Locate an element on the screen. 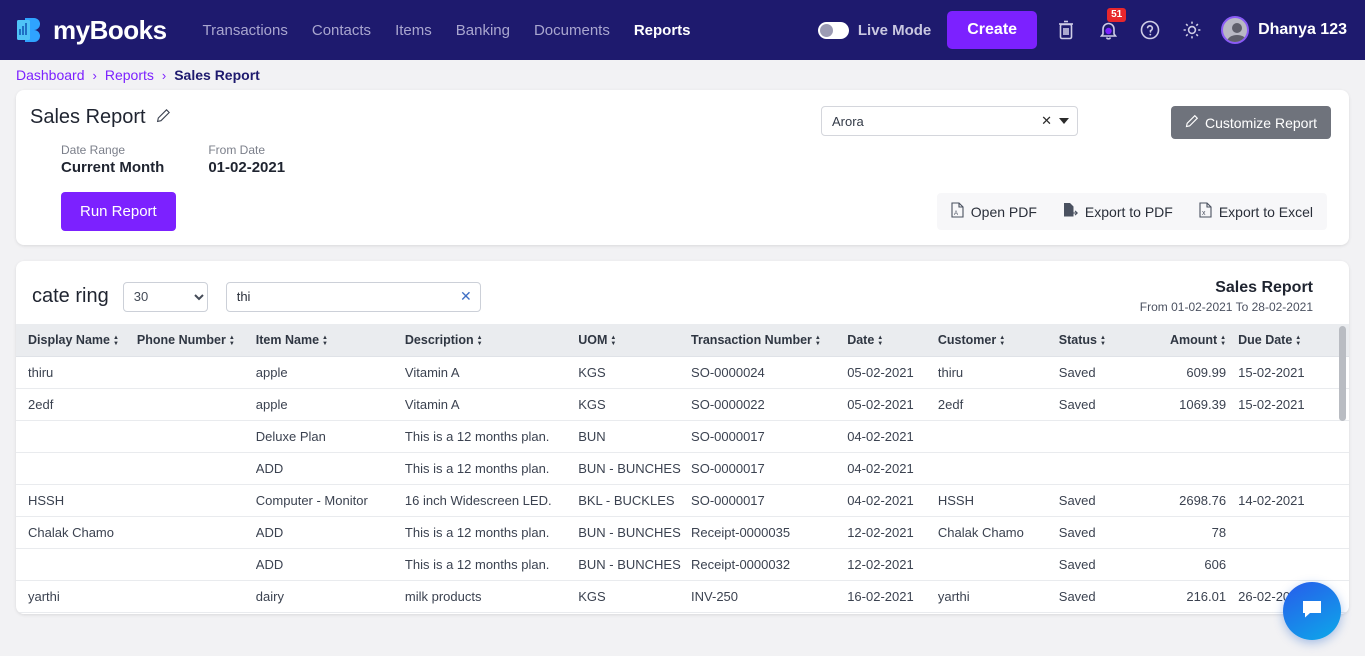  column-header-uom: UOM ▲ ▼ is located at coordinates (635, 340).